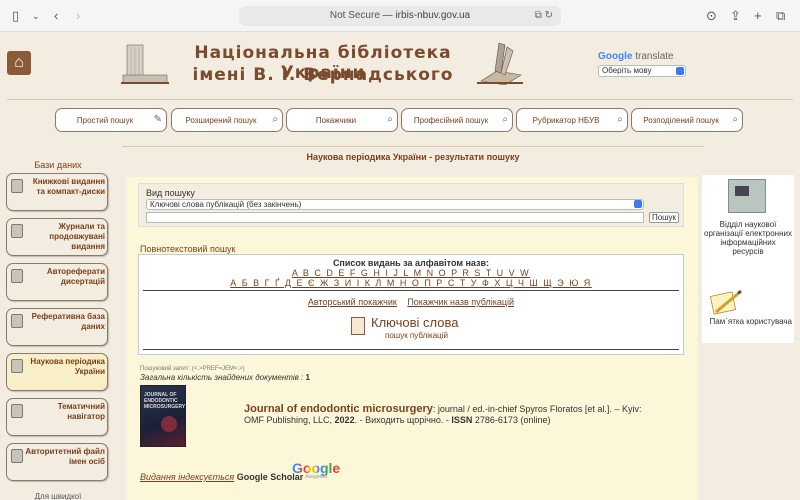 This screenshot has width=800, height=500. Describe the element at coordinates (747, 196) in the screenshot. I see `office-photo` at that location.